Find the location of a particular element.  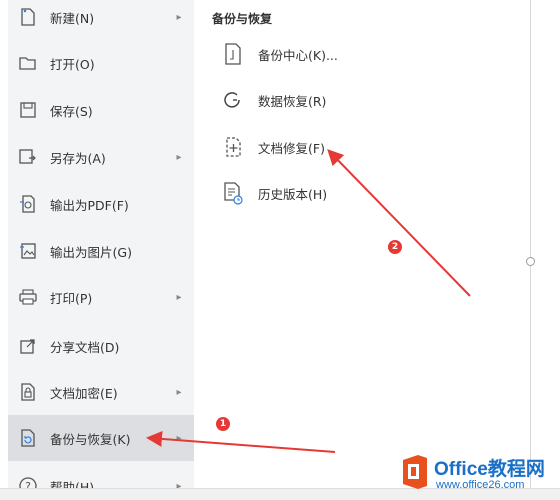

menu-item-save-as: 另存为(A) ▸ is located at coordinates (101, 157).